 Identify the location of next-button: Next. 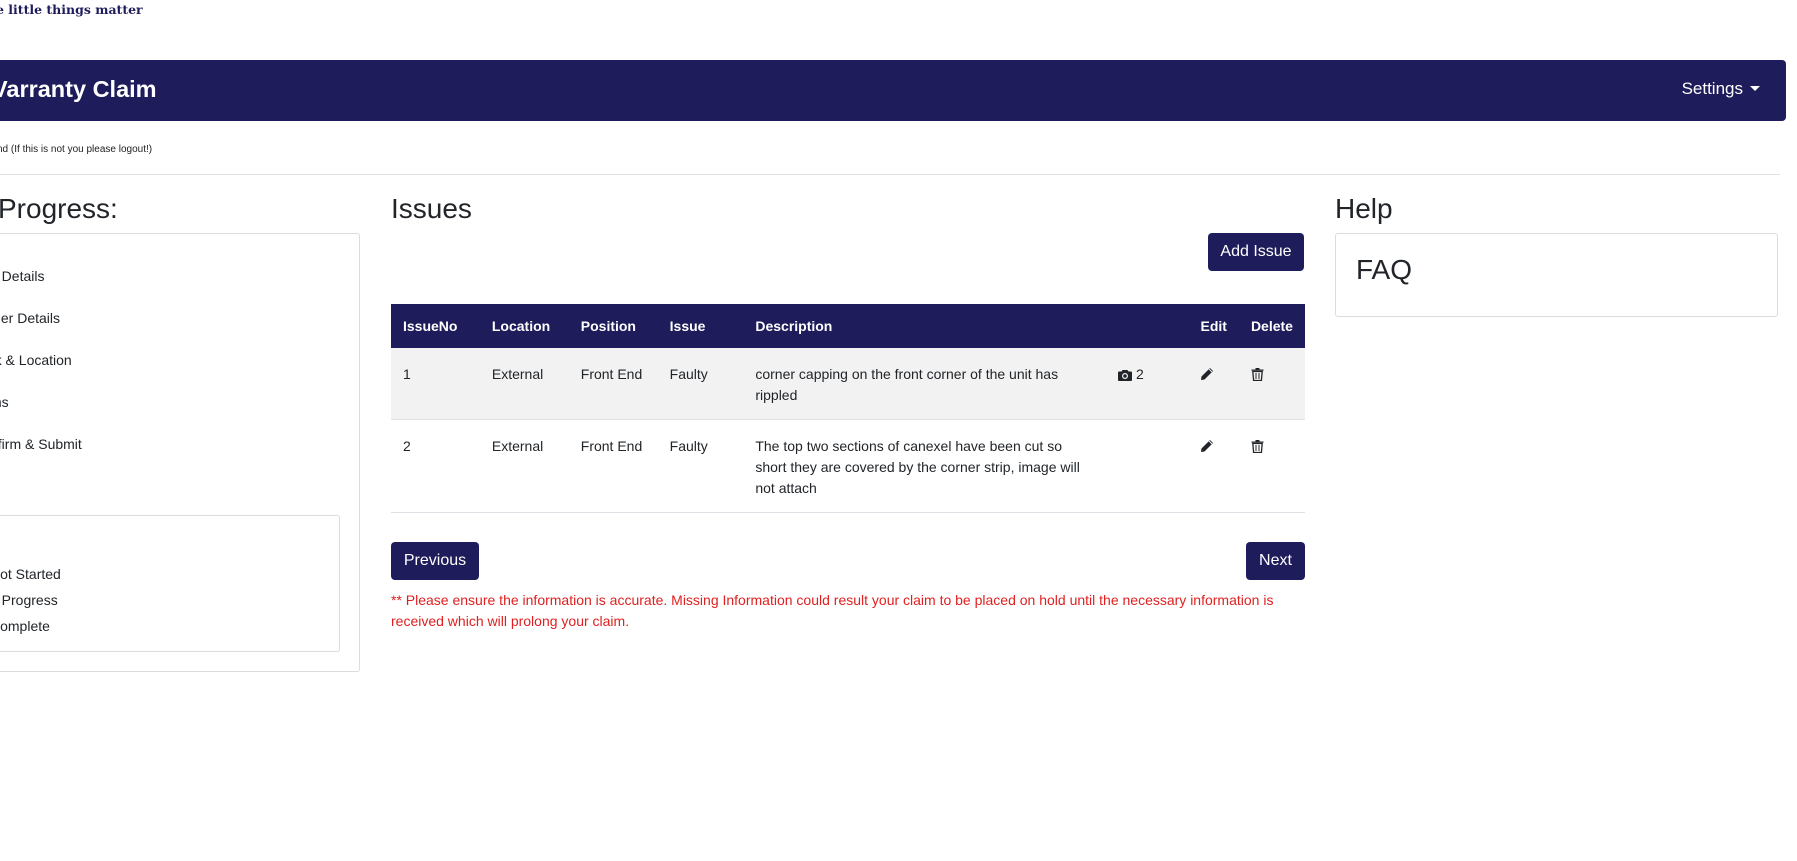
(1275, 561).